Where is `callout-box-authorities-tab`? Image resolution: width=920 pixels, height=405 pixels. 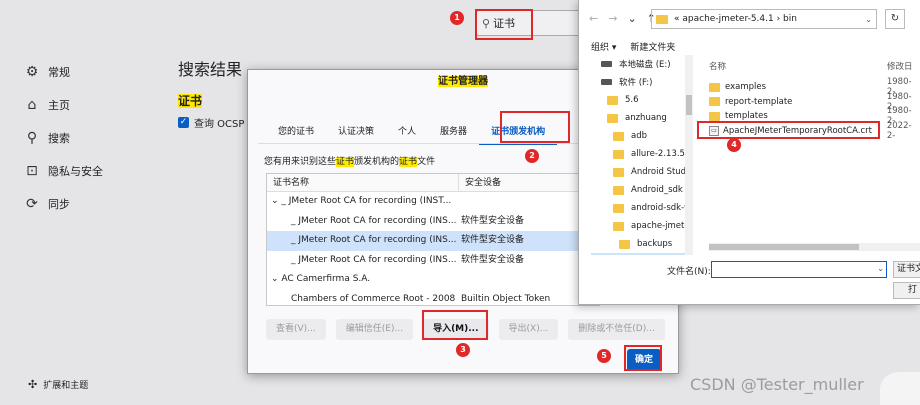
callout-box-authorities-tab is located at coordinates (535, 127).